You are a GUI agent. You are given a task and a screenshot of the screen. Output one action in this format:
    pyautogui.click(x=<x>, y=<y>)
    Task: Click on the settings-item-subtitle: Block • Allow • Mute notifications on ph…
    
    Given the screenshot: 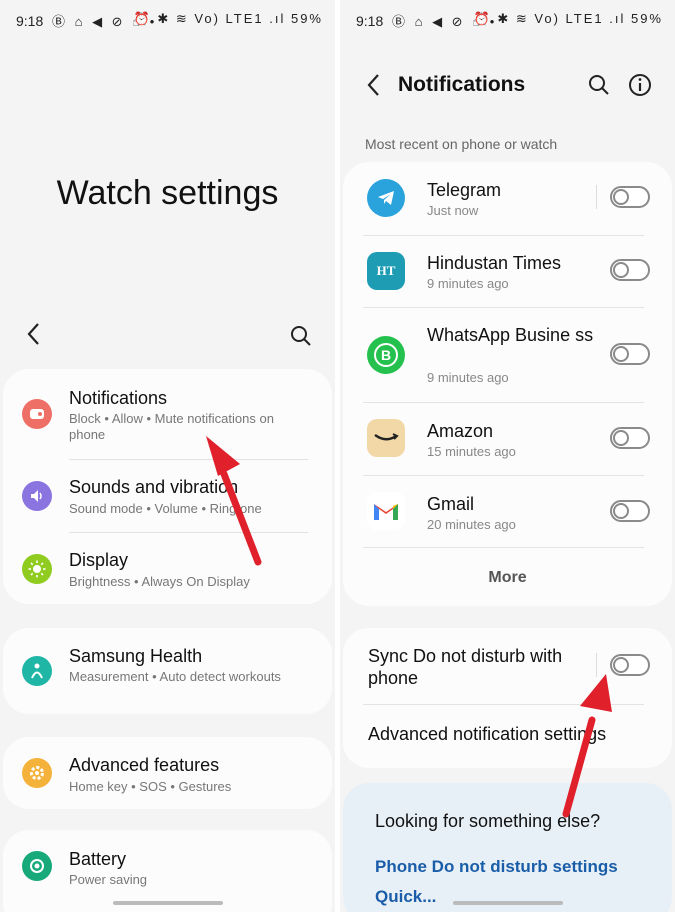 What is the action you would take?
    pyautogui.click(x=171, y=426)
    